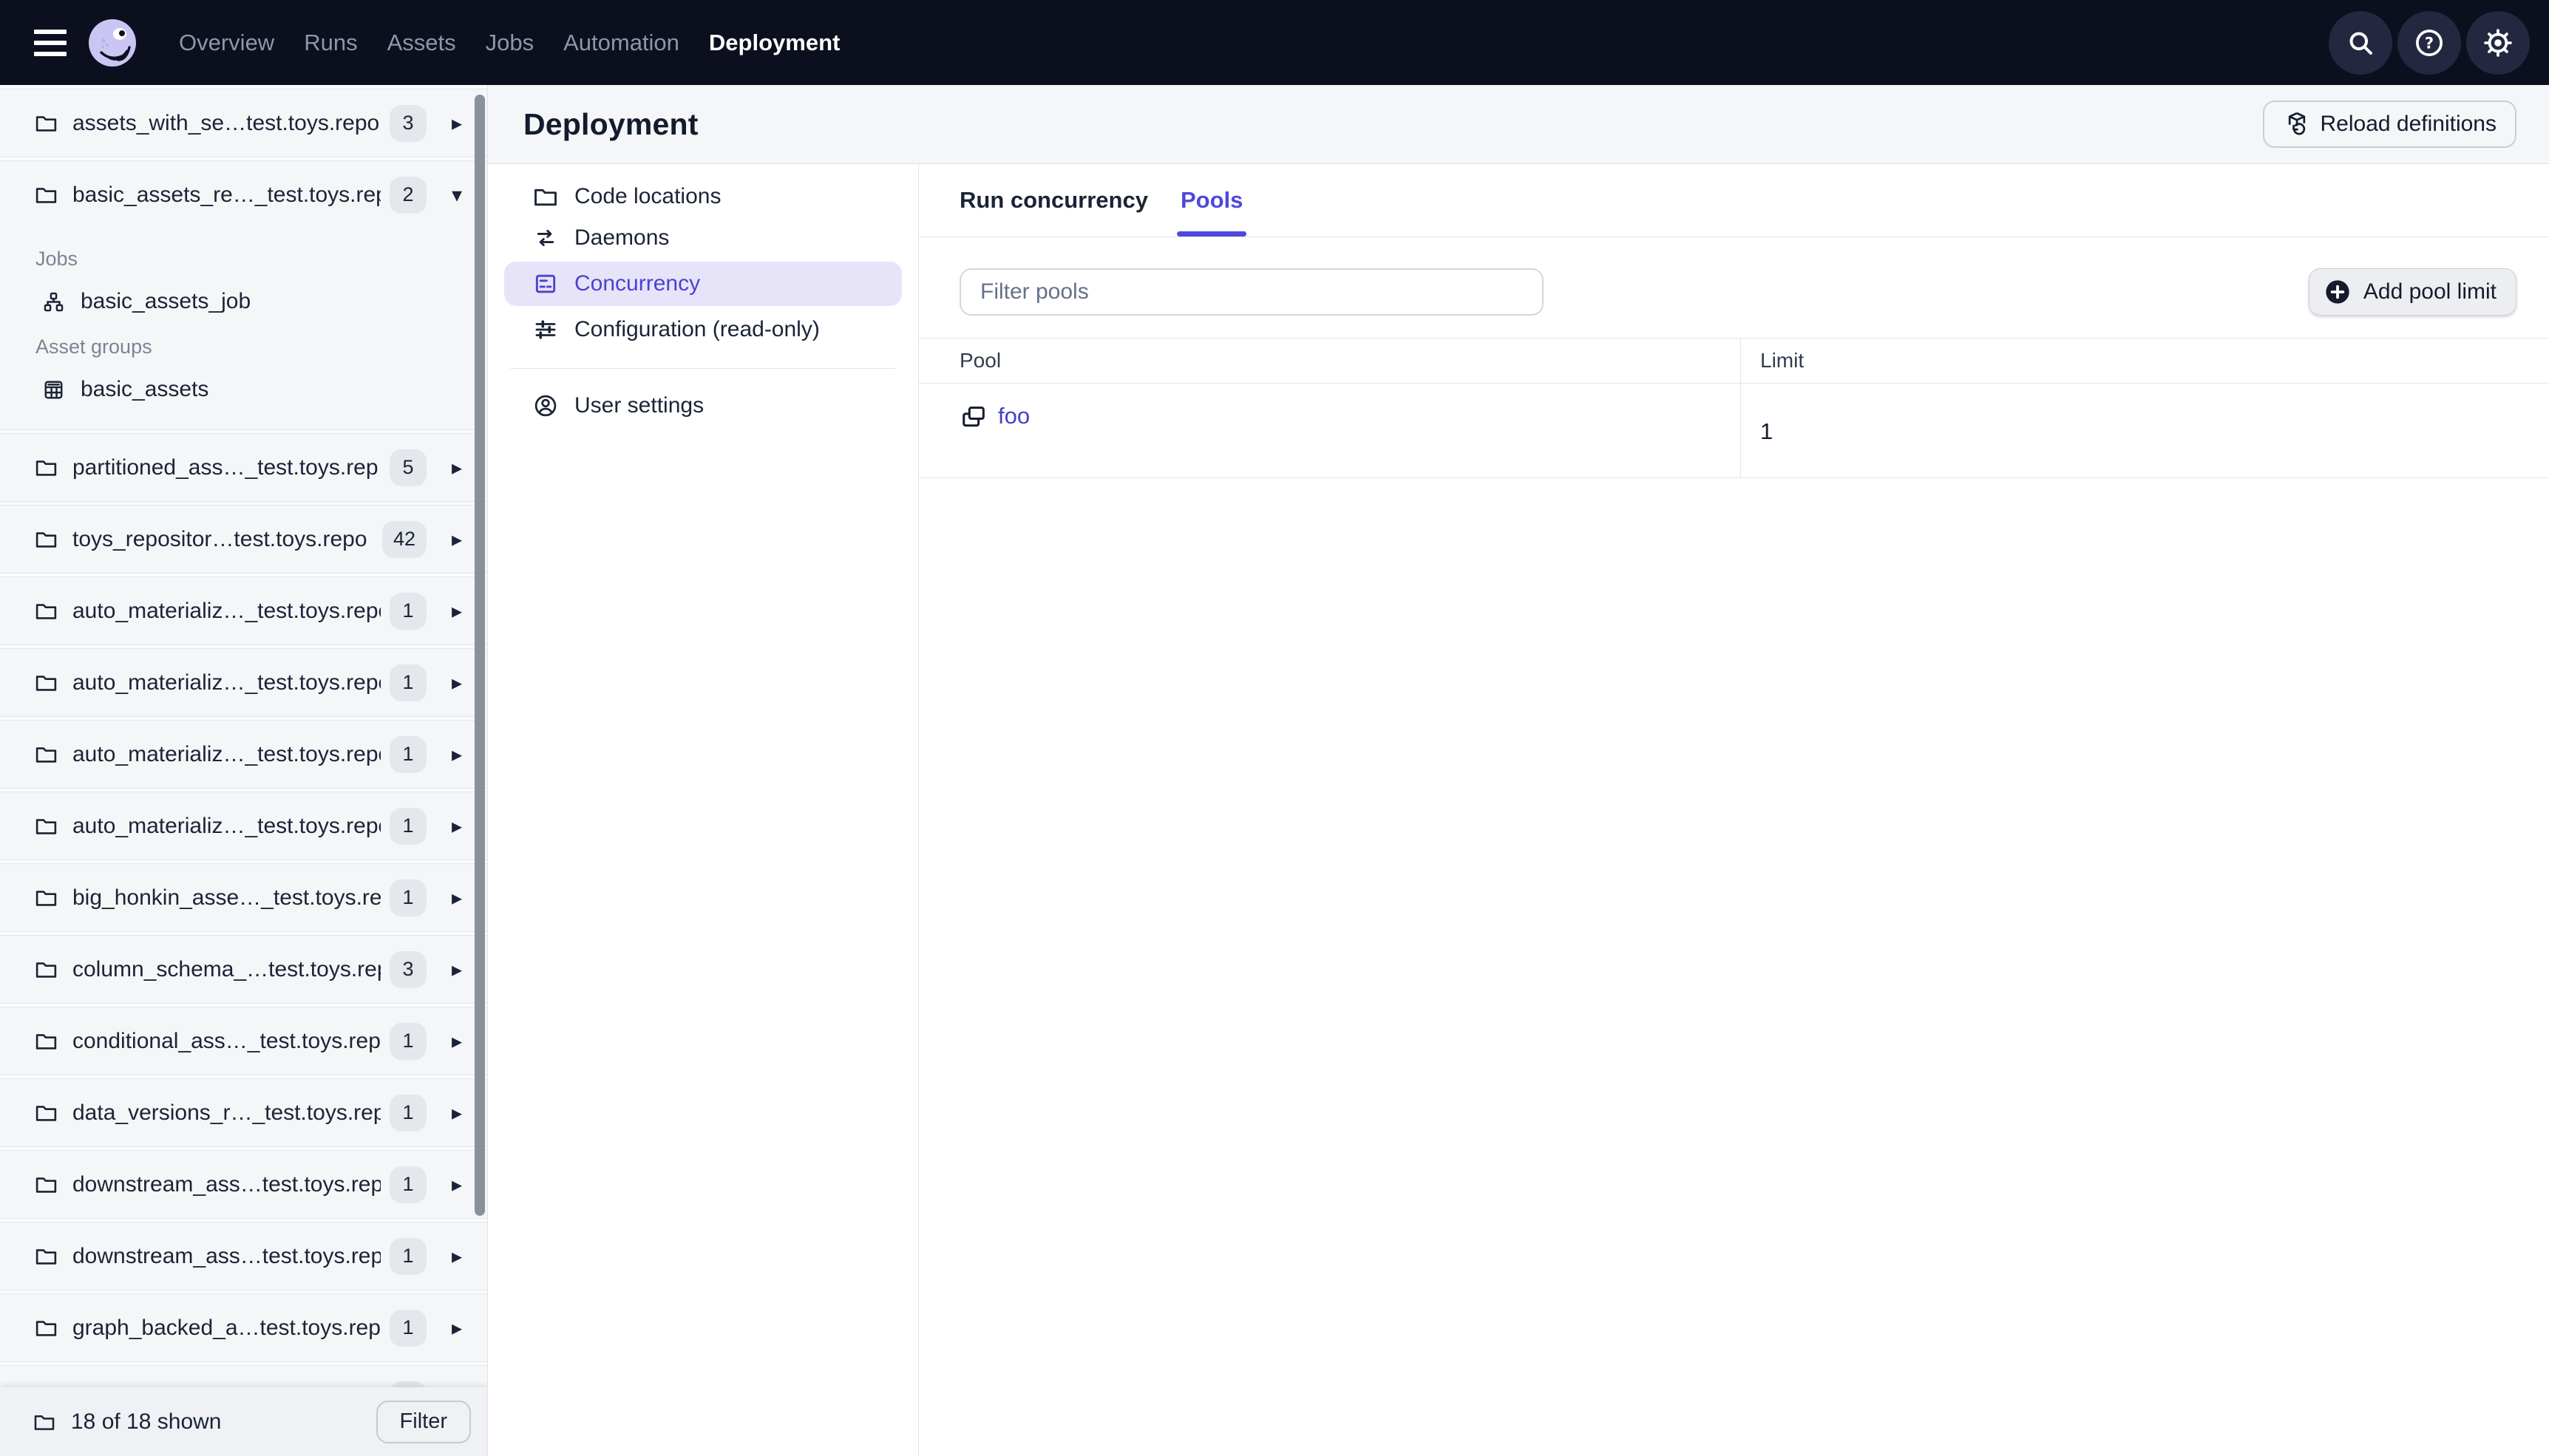 Image resolution: width=2549 pixels, height=1456 pixels. What do you see at coordinates (1734, 200) in the screenshot?
I see `concurrency-tabs: Run concurrency Pools` at bounding box center [1734, 200].